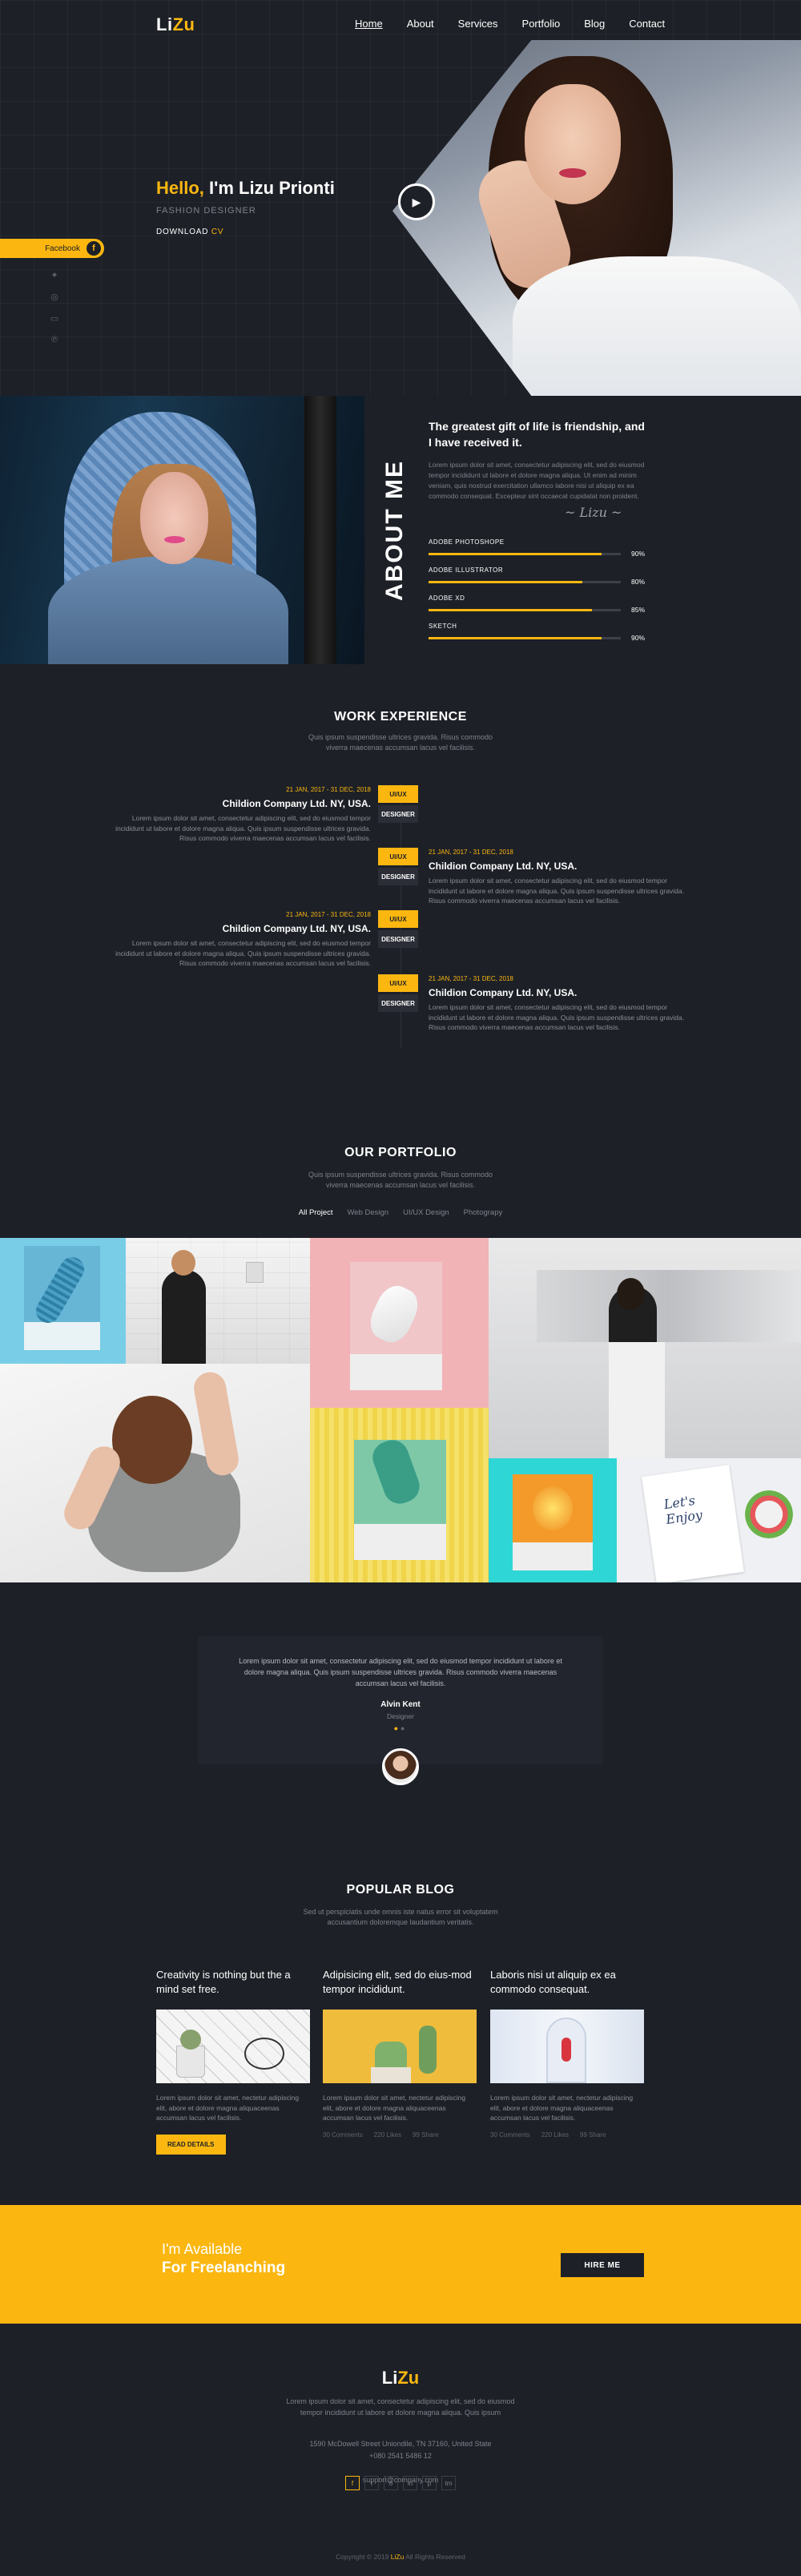  What do you see at coordinates (637, 610) in the screenshot?
I see `skill-percent: 85%` at bounding box center [637, 610].